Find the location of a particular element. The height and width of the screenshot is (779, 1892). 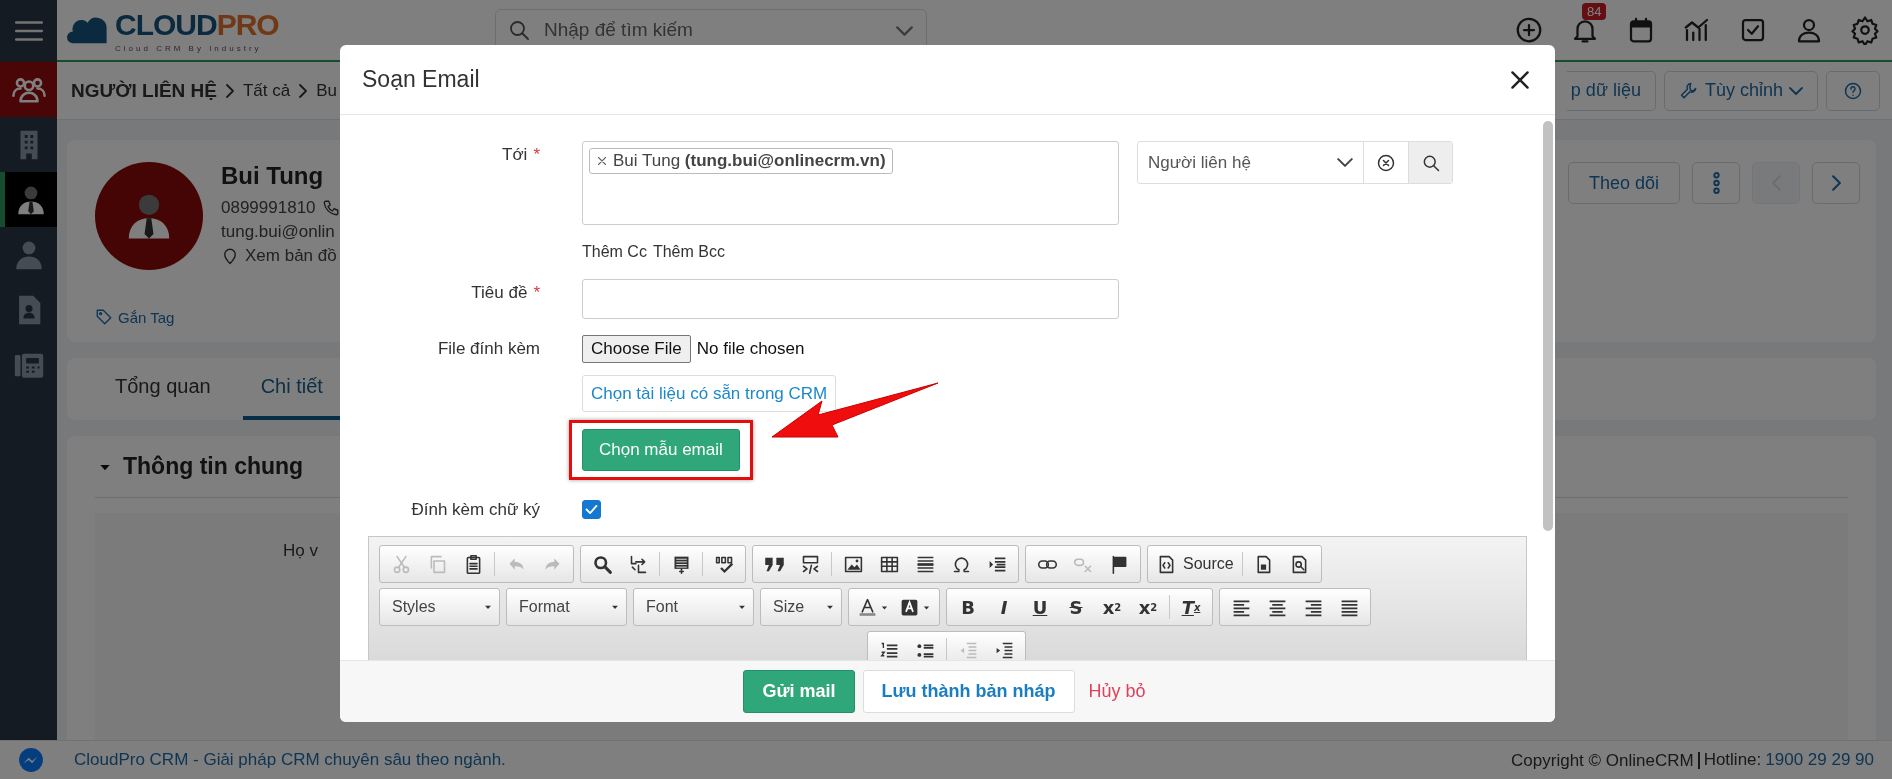

search-button is located at coordinates (1430, 162).